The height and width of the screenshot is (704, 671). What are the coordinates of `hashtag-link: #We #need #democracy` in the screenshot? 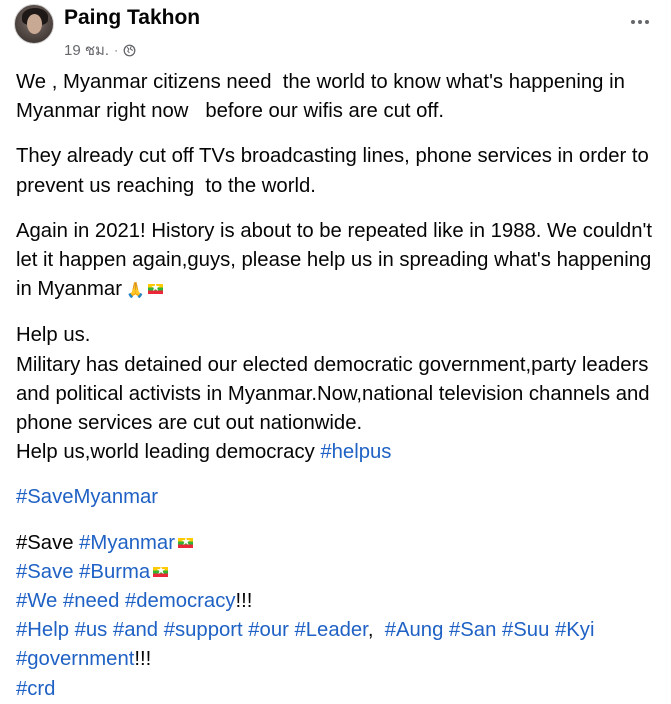 It's located at (125, 601).